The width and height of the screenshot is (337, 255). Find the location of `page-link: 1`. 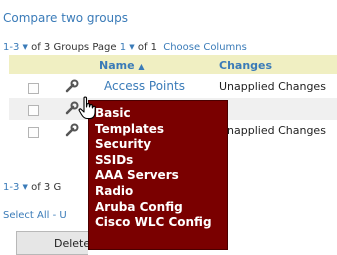

page-link: 1 is located at coordinates (123, 47).